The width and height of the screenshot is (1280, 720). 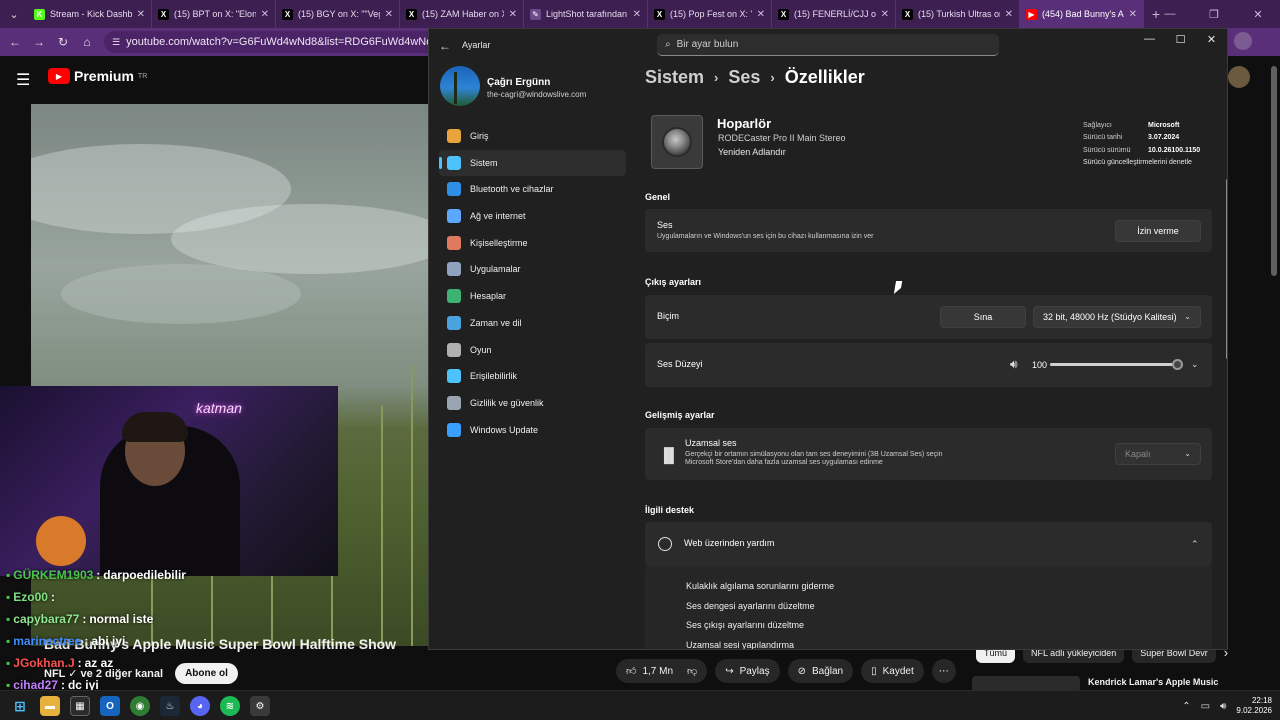 I want to click on tray-overflow-chevron-icon: ⌃, so click(x=1186, y=706).